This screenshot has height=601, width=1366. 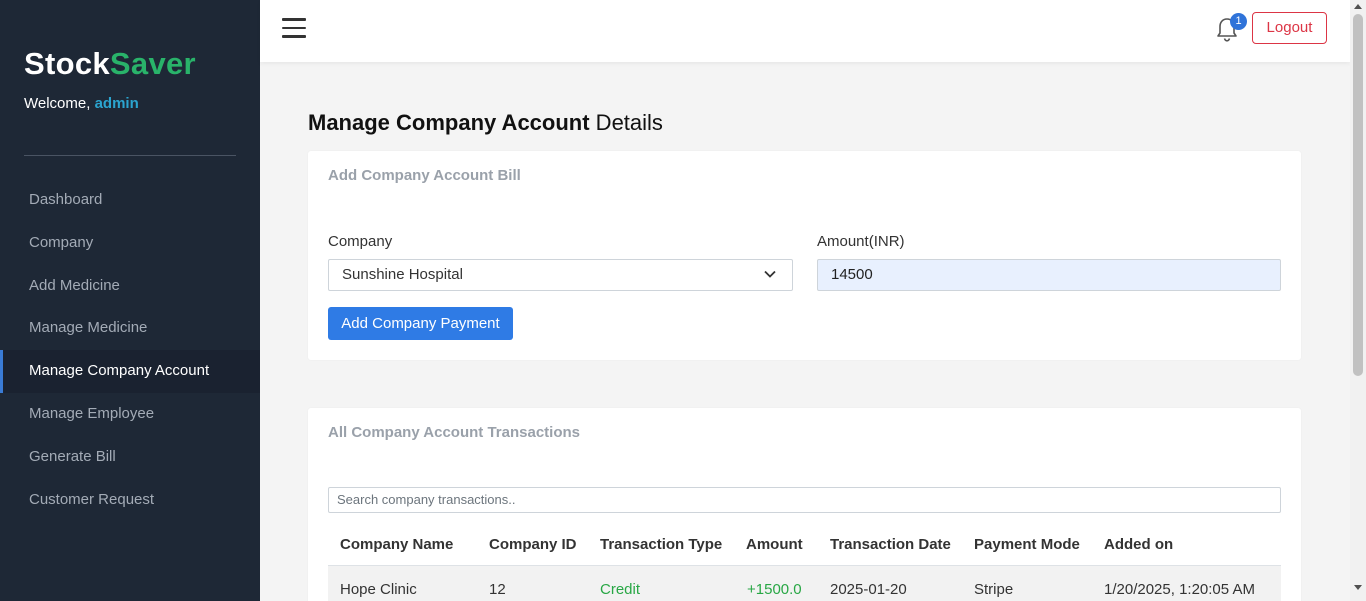 What do you see at coordinates (152, 63) in the screenshot?
I see `brand-name-part2: Saver` at bounding box center [152, 63].